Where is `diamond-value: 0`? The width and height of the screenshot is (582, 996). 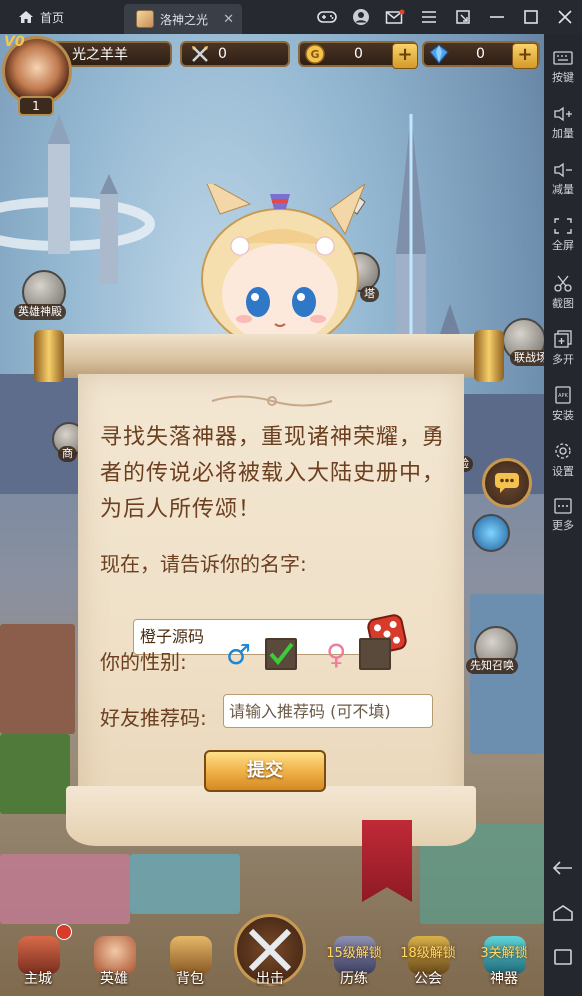 diamond-value: 0 is located at coordinates (480, 54).